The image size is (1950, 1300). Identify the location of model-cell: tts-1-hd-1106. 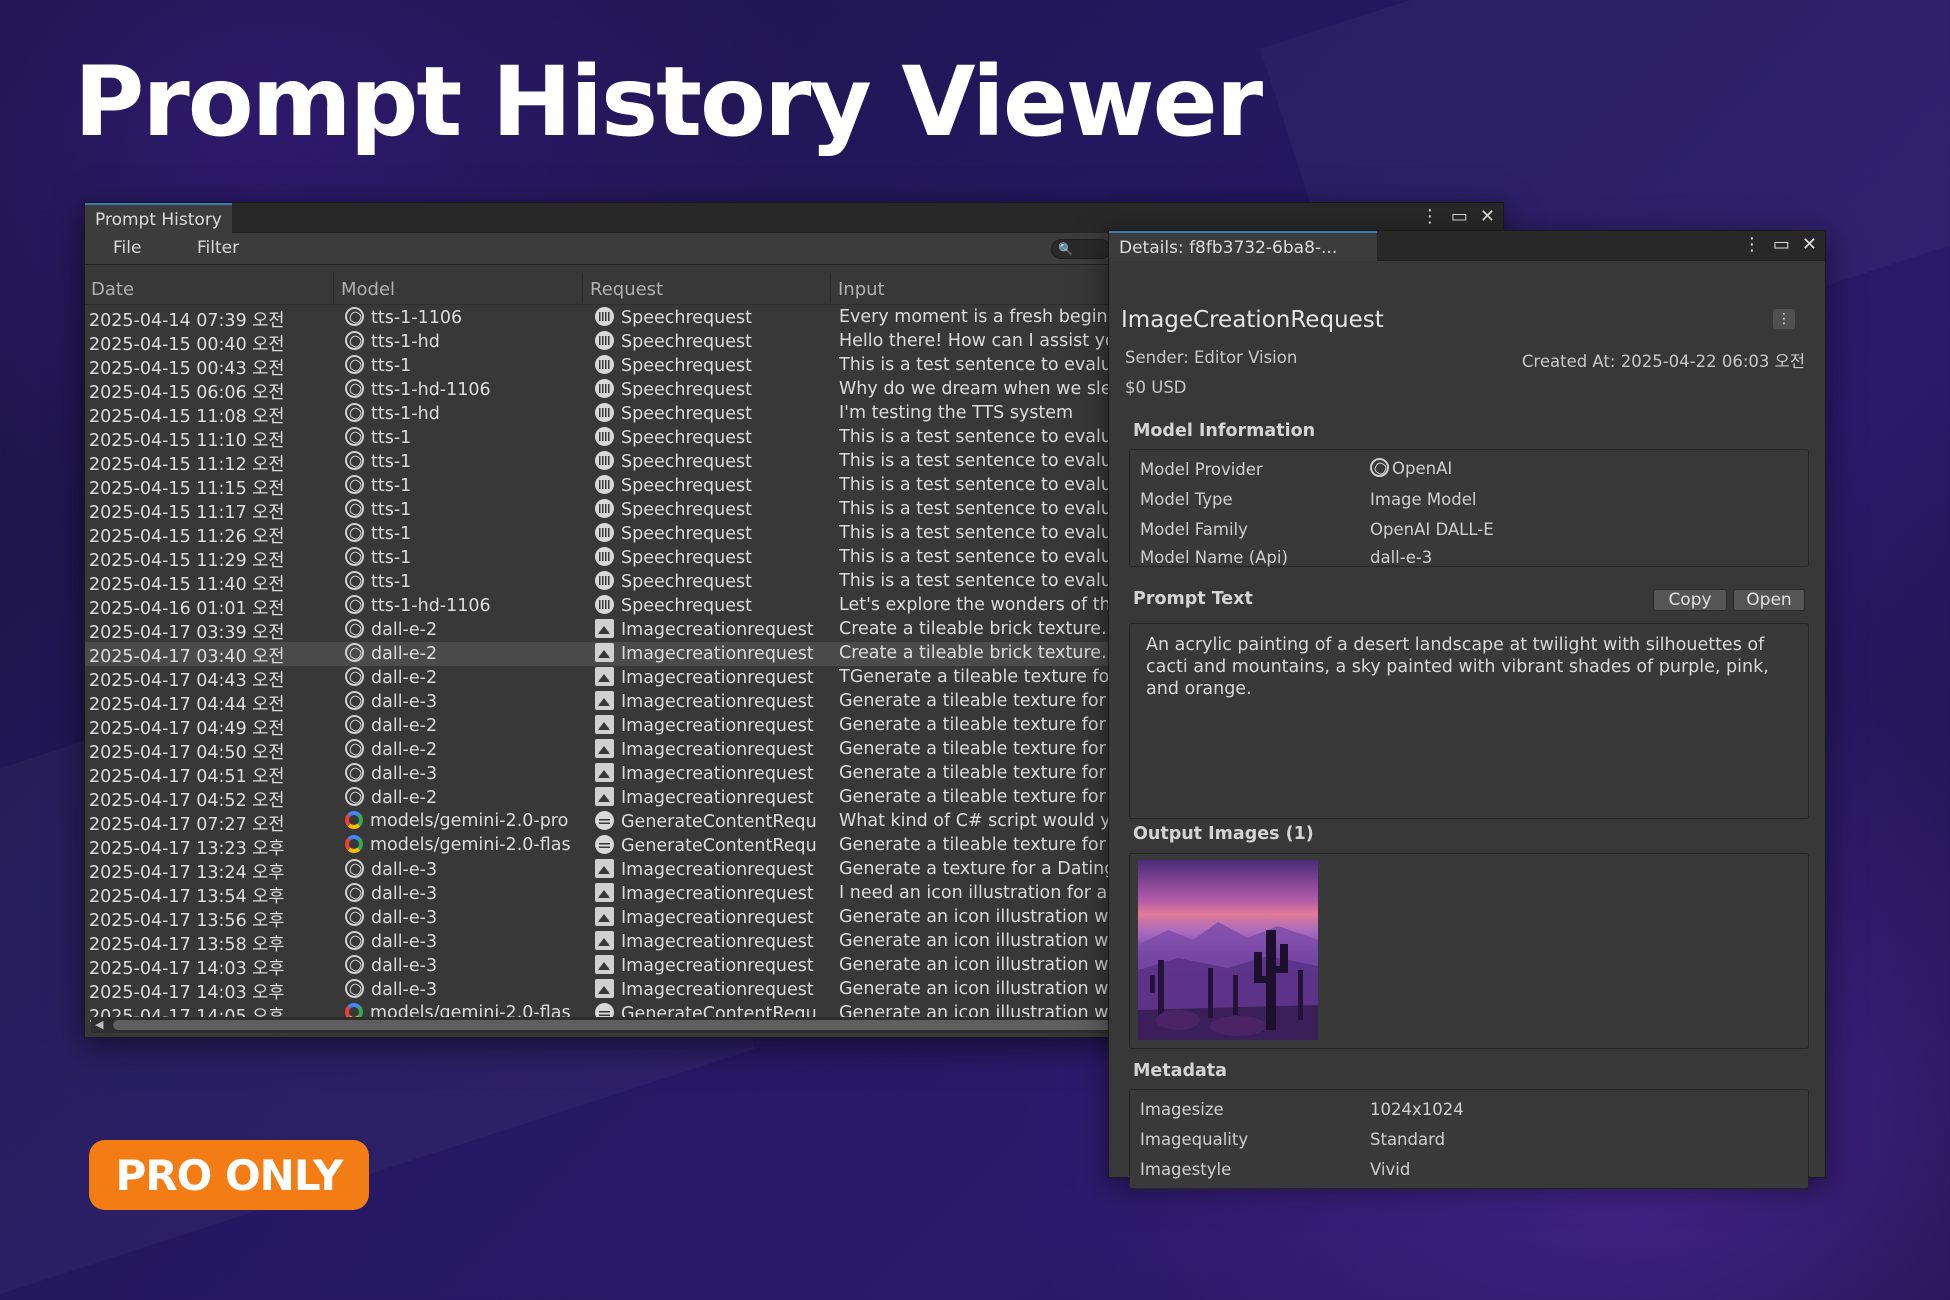
(459, 605).